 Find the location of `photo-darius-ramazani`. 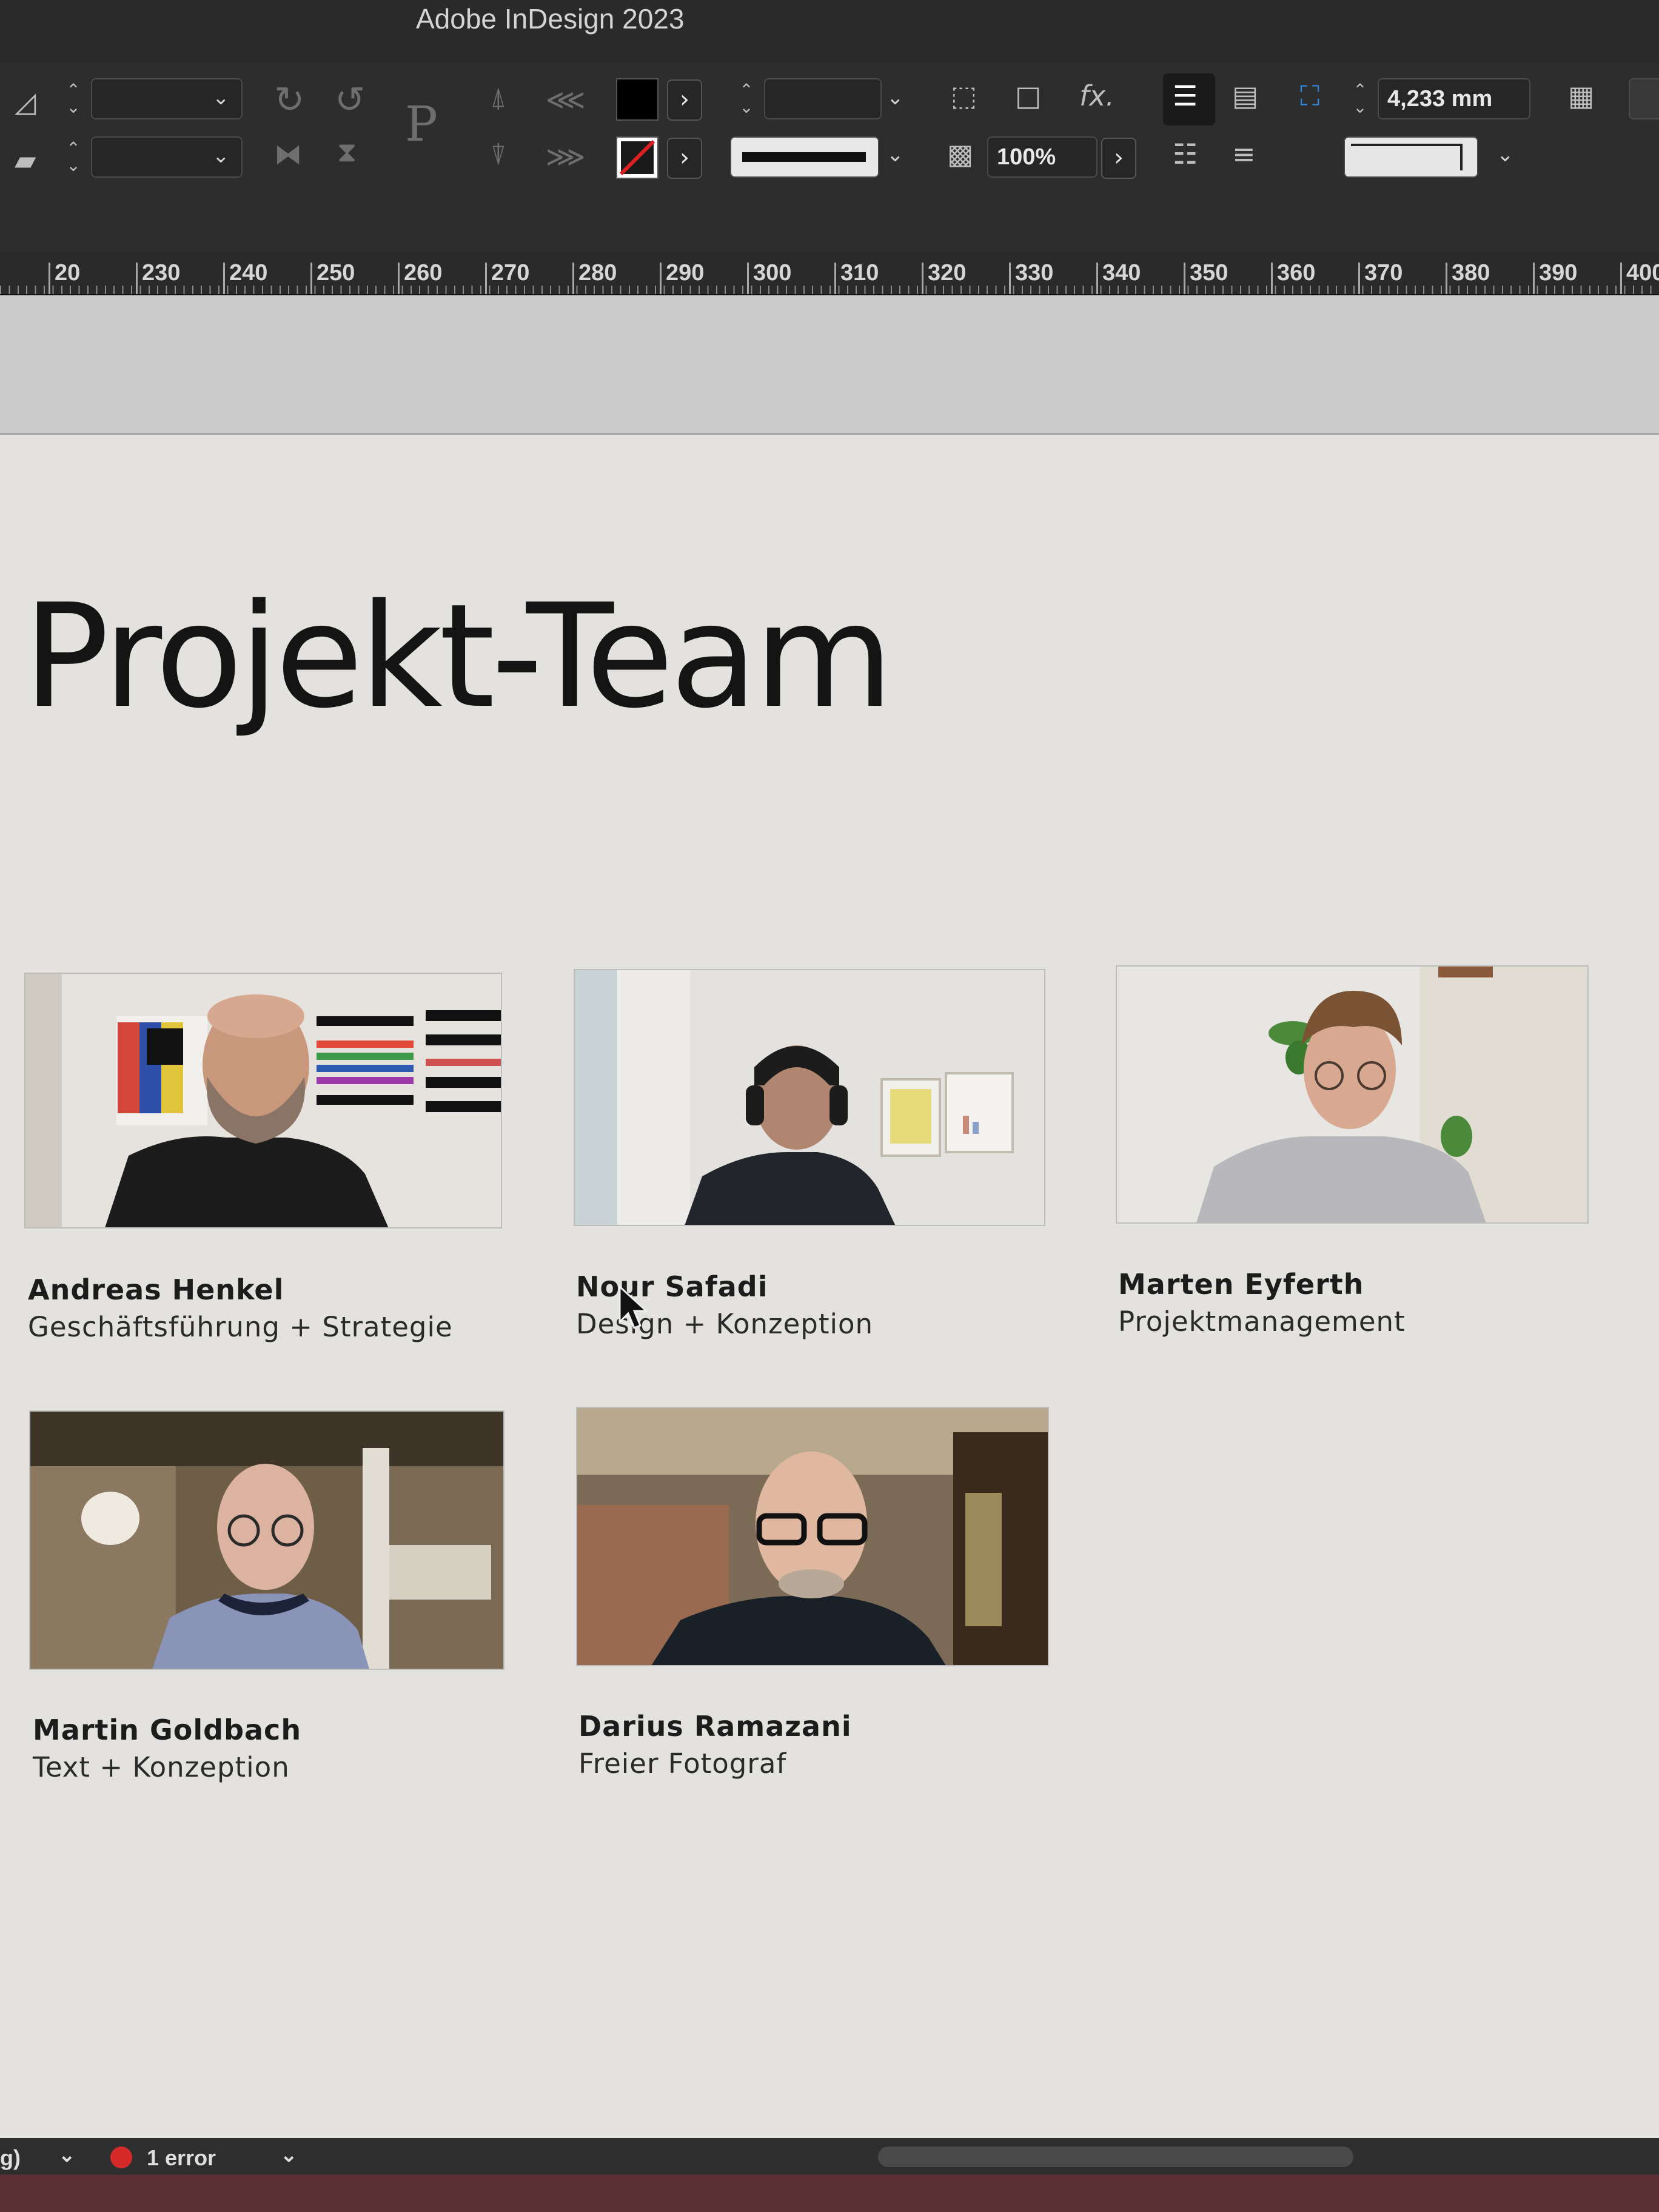

photo-darius-ramazani is located at coordinates (813, 1536).